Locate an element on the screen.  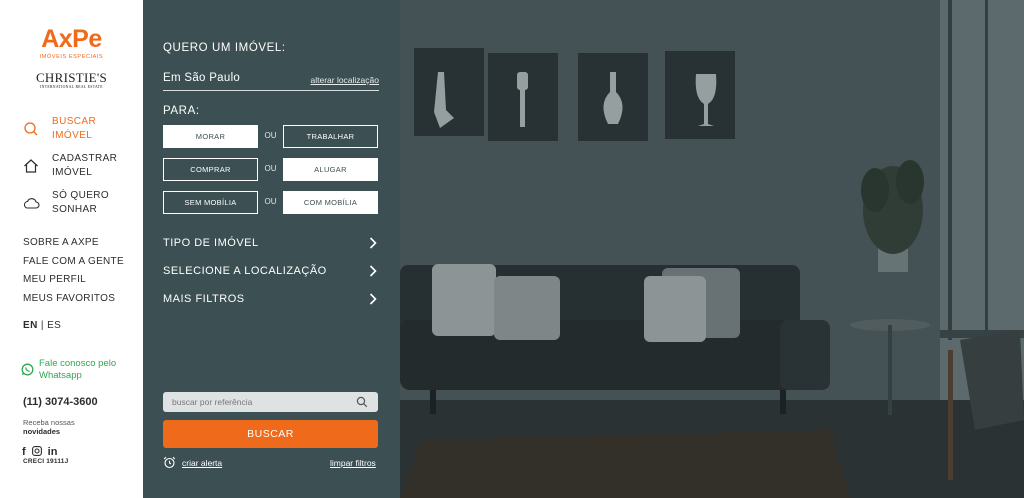
lang-en: EN is located at coordinates (30, 325).